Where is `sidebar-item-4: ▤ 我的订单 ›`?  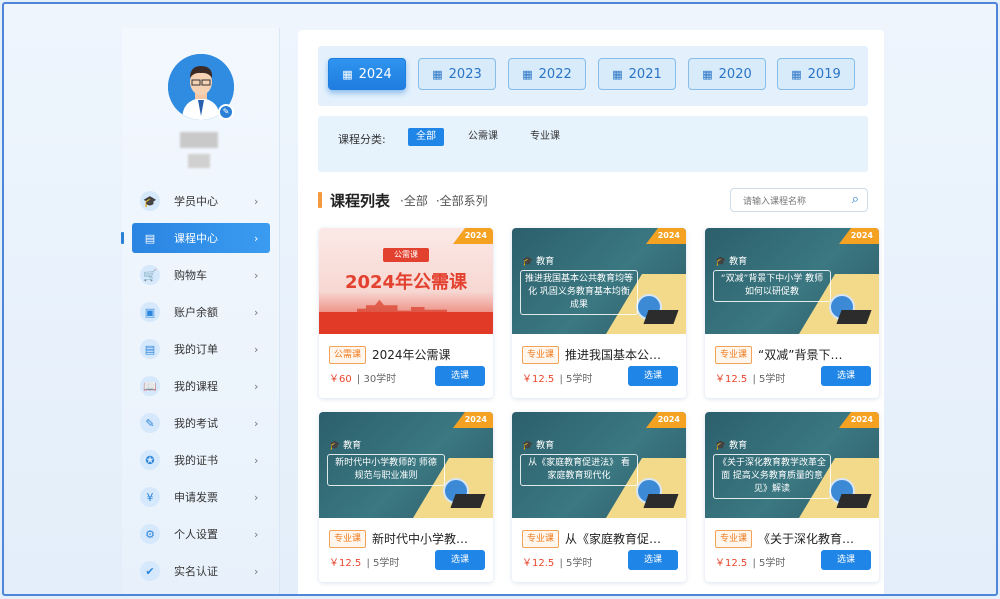 sidebar-item-4: ▤ 我的订单 › is located at coordinates (201, 349).